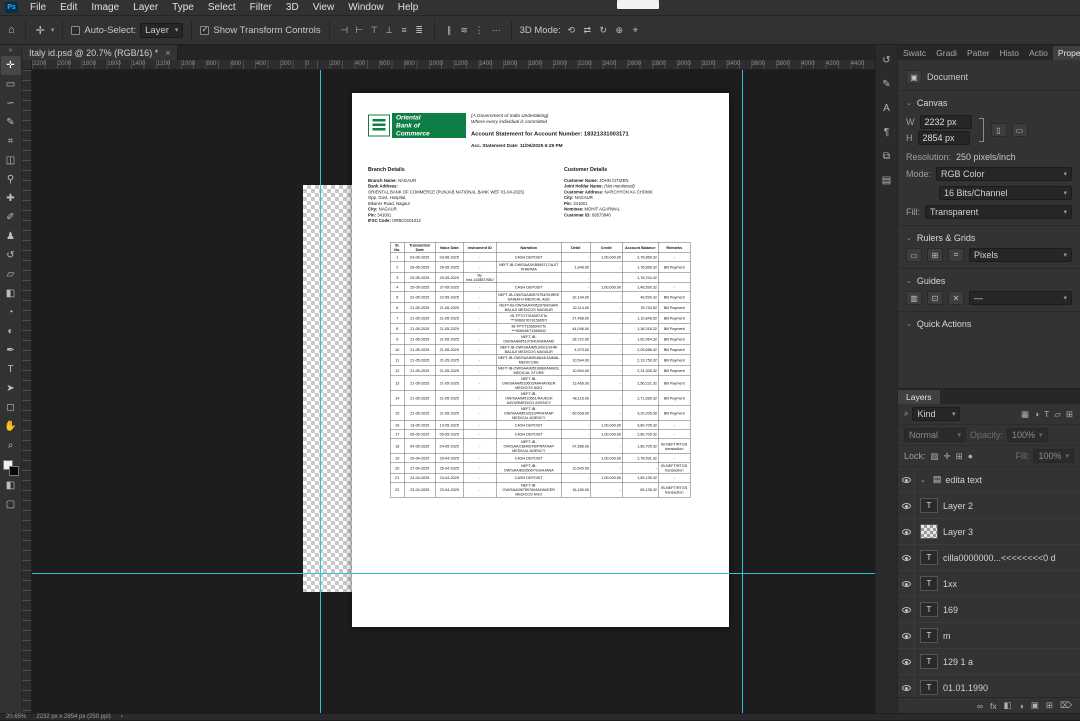 This screenshot has width=1080, height=721. What do you see at coordinates (11, 84) in the screenshot?
I see `marquee-tool: ▭` at bounding box center [11, 84].